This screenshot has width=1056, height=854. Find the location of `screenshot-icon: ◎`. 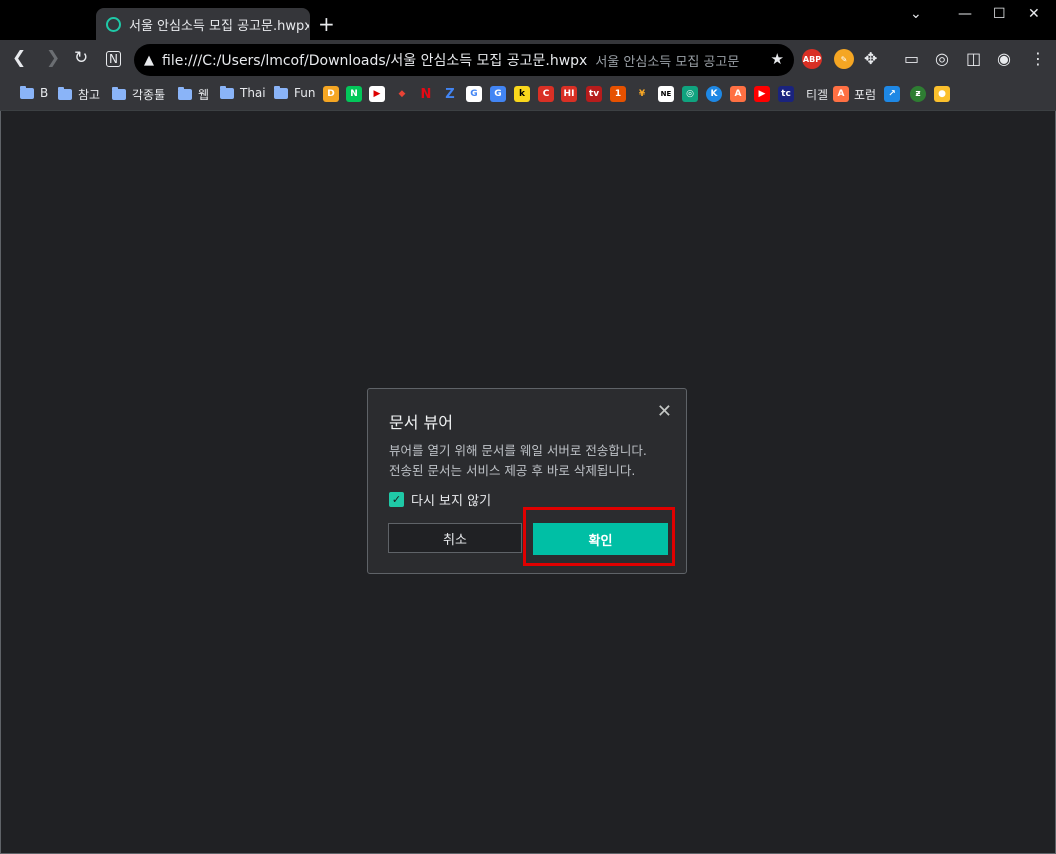

screenshot-icon: ◎ is located at coordinates (942, 58).